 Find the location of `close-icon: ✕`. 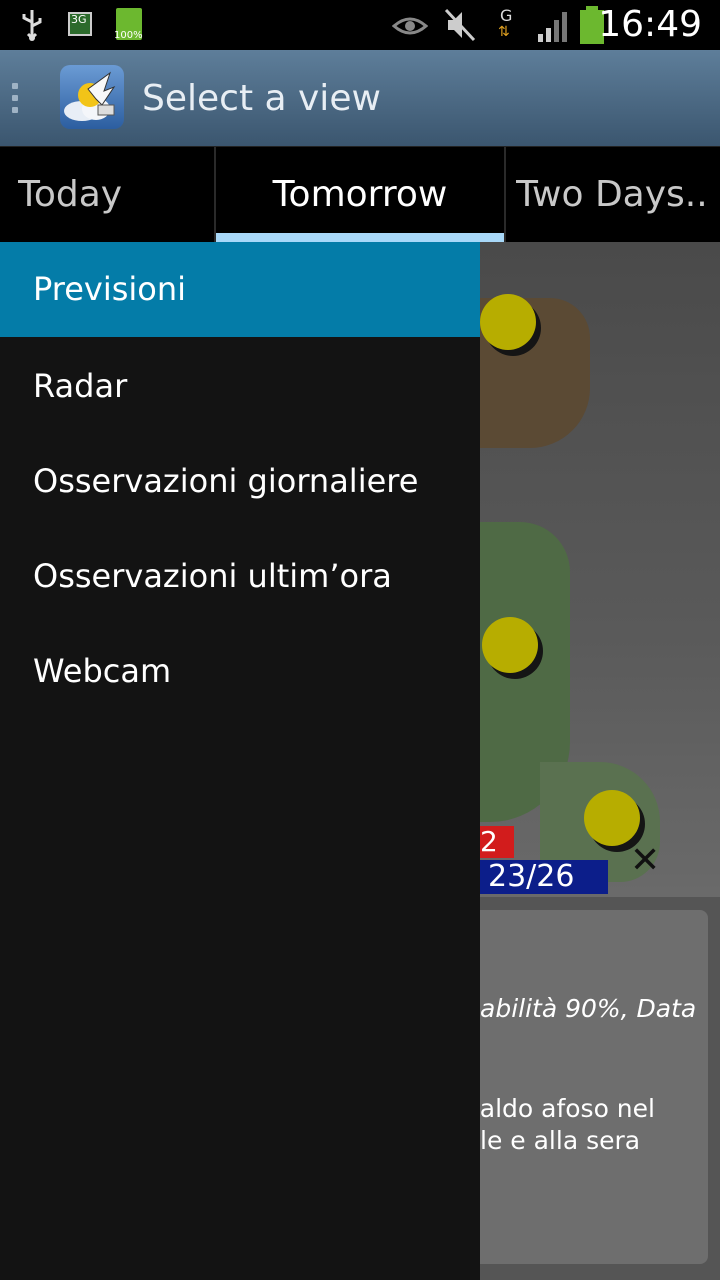

close-icon: ✕ is located at coordinates (645, 860).